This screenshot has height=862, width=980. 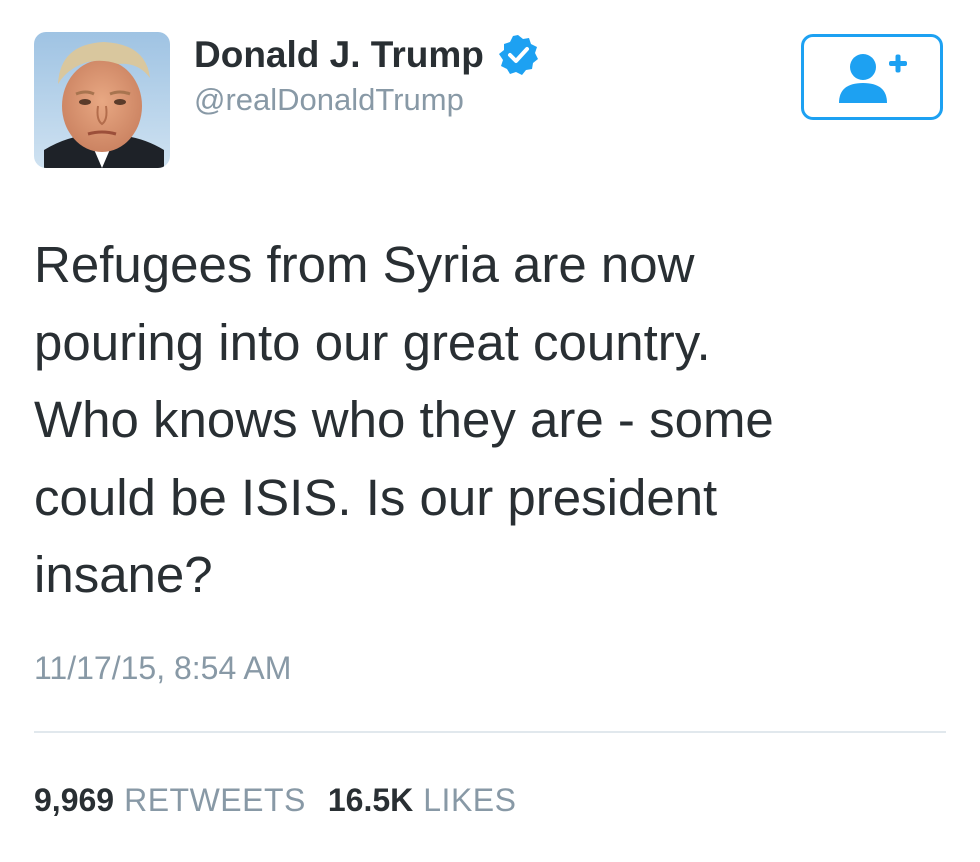 I want to click on author-display-name: Donald J. Trump, so click(x=367, y=55).